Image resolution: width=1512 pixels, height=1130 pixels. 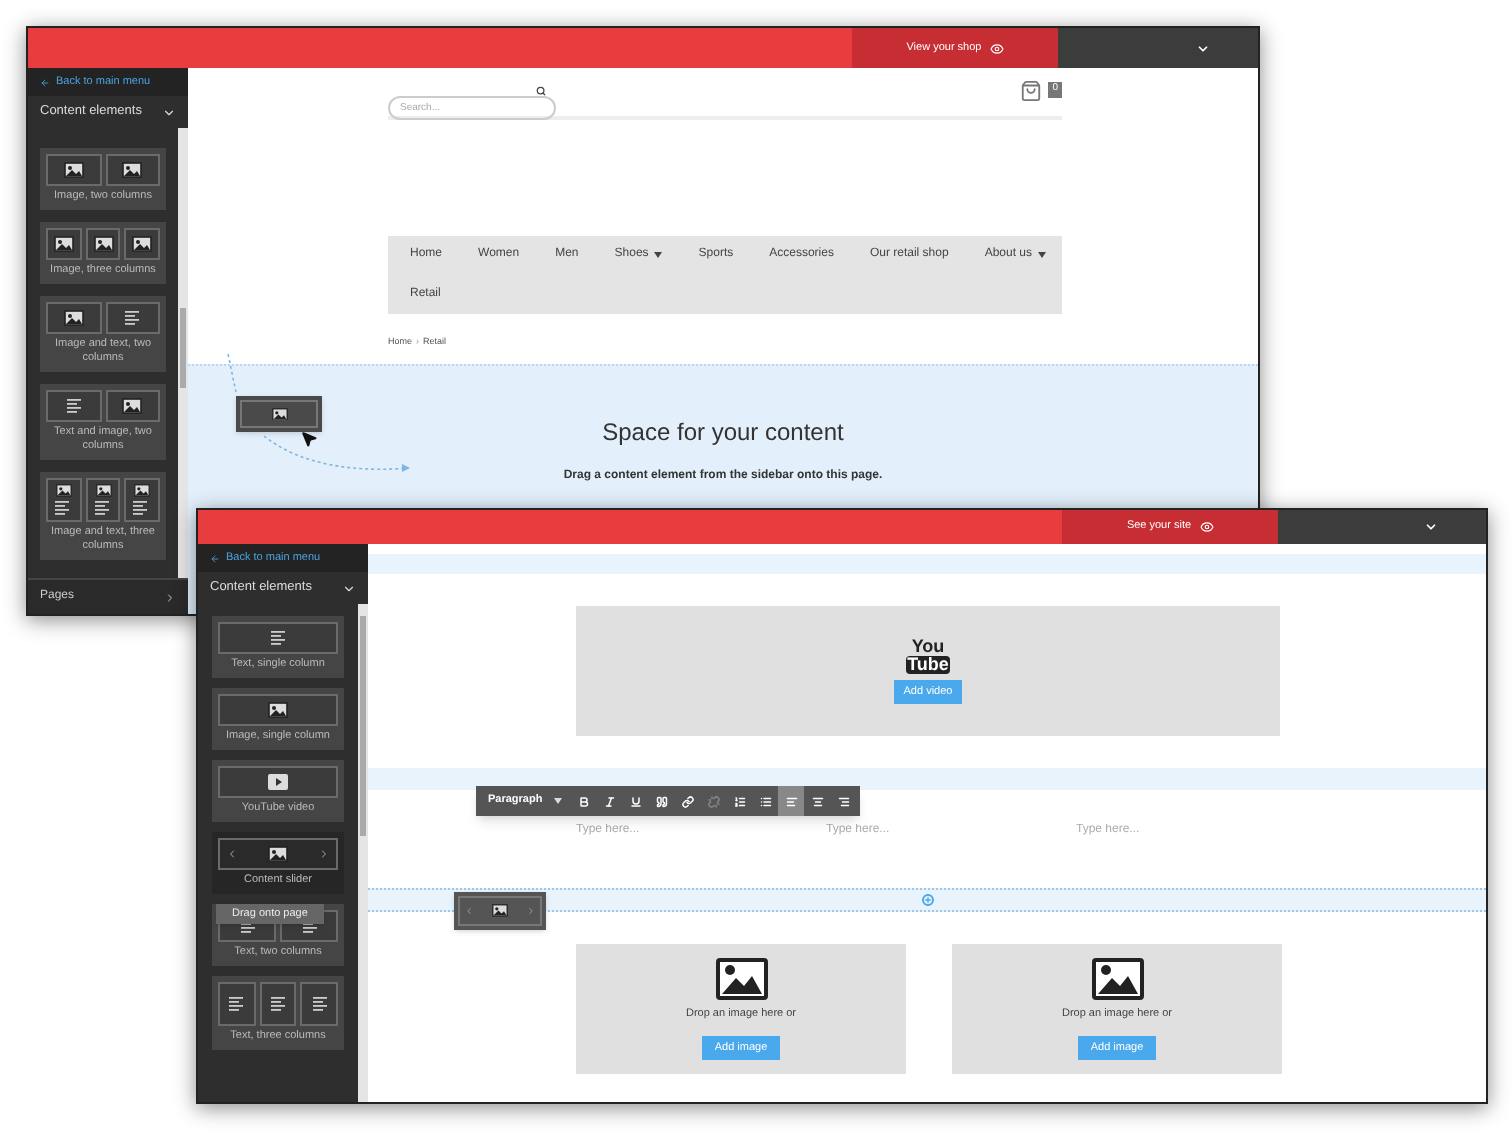 I want to click on align-left-icon, so click(x=791, y=801).